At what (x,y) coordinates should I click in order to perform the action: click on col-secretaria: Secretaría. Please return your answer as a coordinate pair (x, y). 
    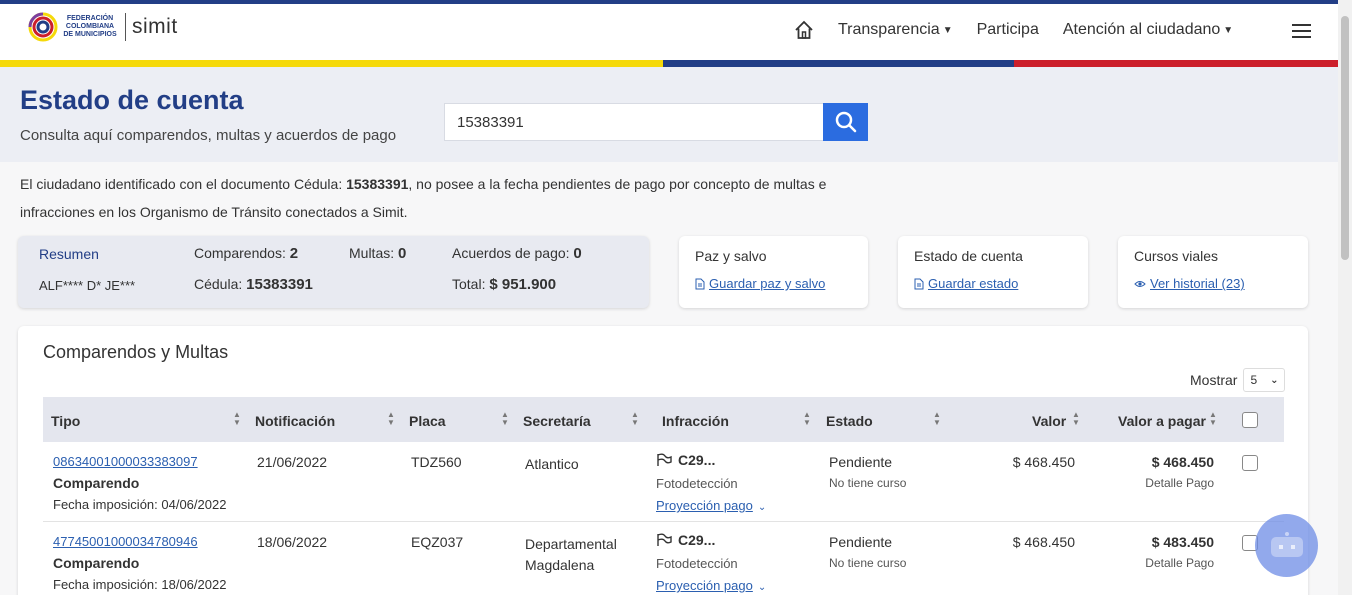
    Looking at the image, I should click on (557, 421).